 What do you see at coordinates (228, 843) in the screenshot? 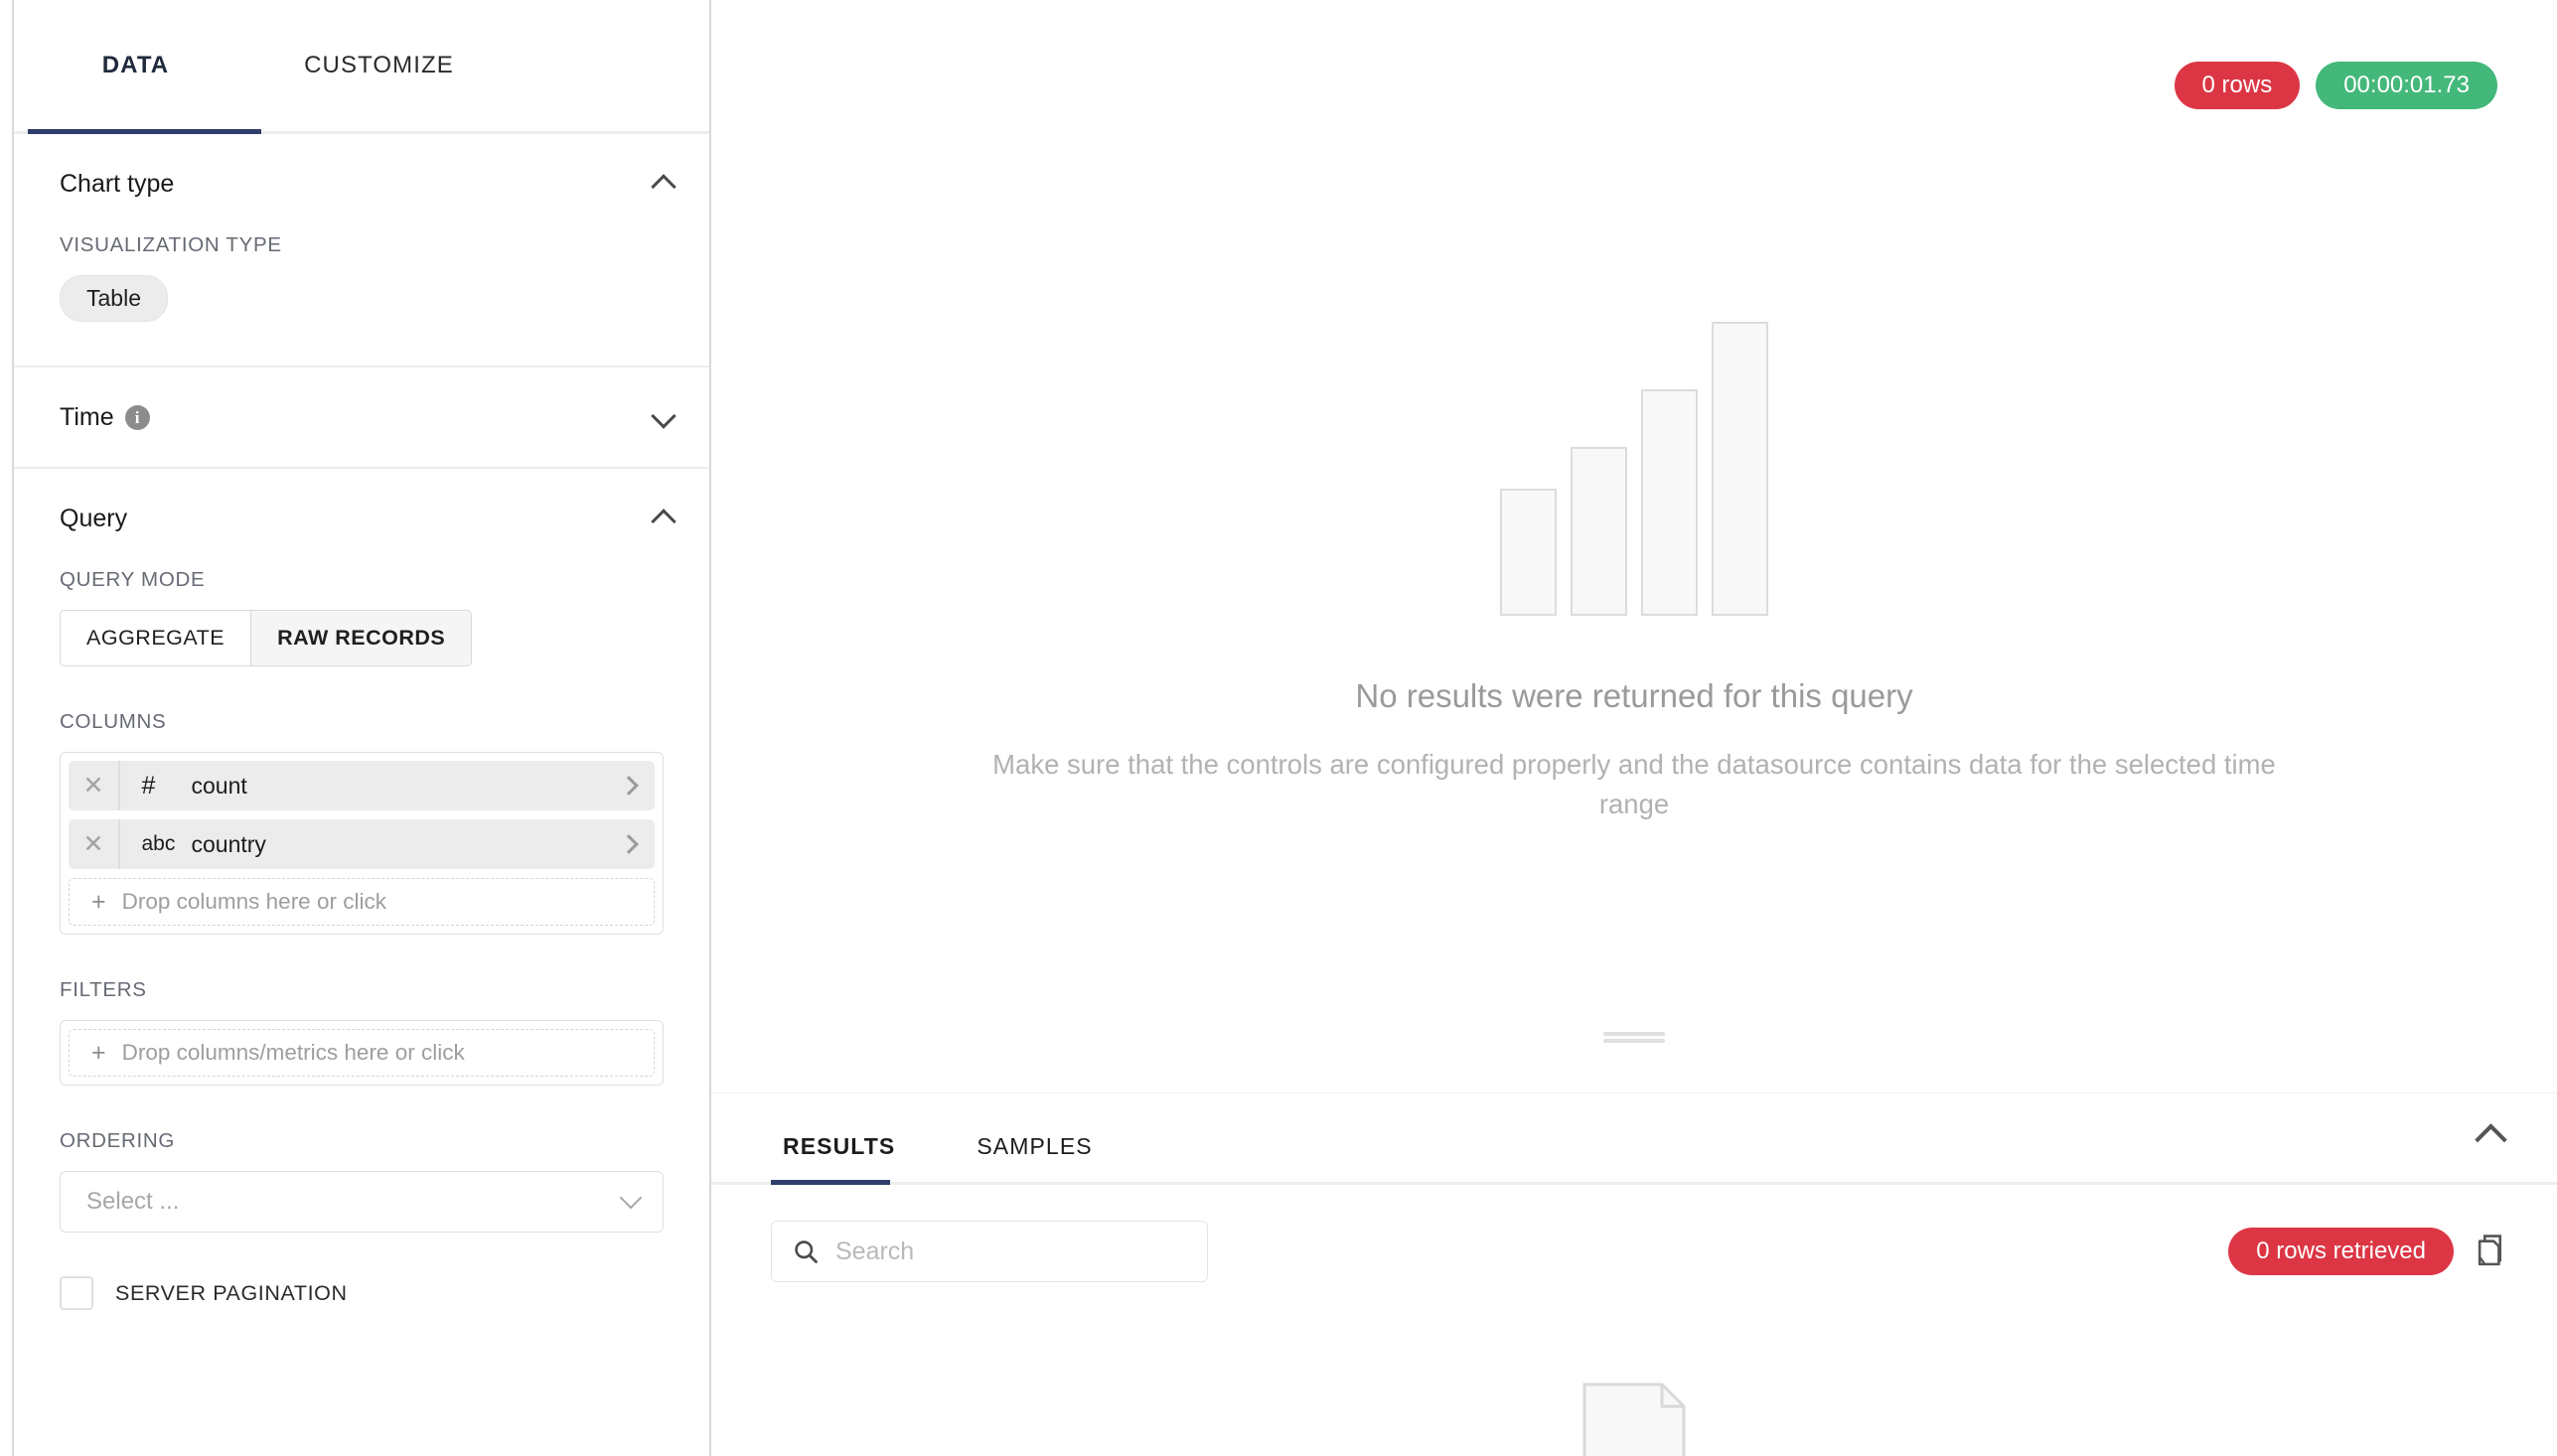
I see `column-name: country` at bounding box center [228, 843].